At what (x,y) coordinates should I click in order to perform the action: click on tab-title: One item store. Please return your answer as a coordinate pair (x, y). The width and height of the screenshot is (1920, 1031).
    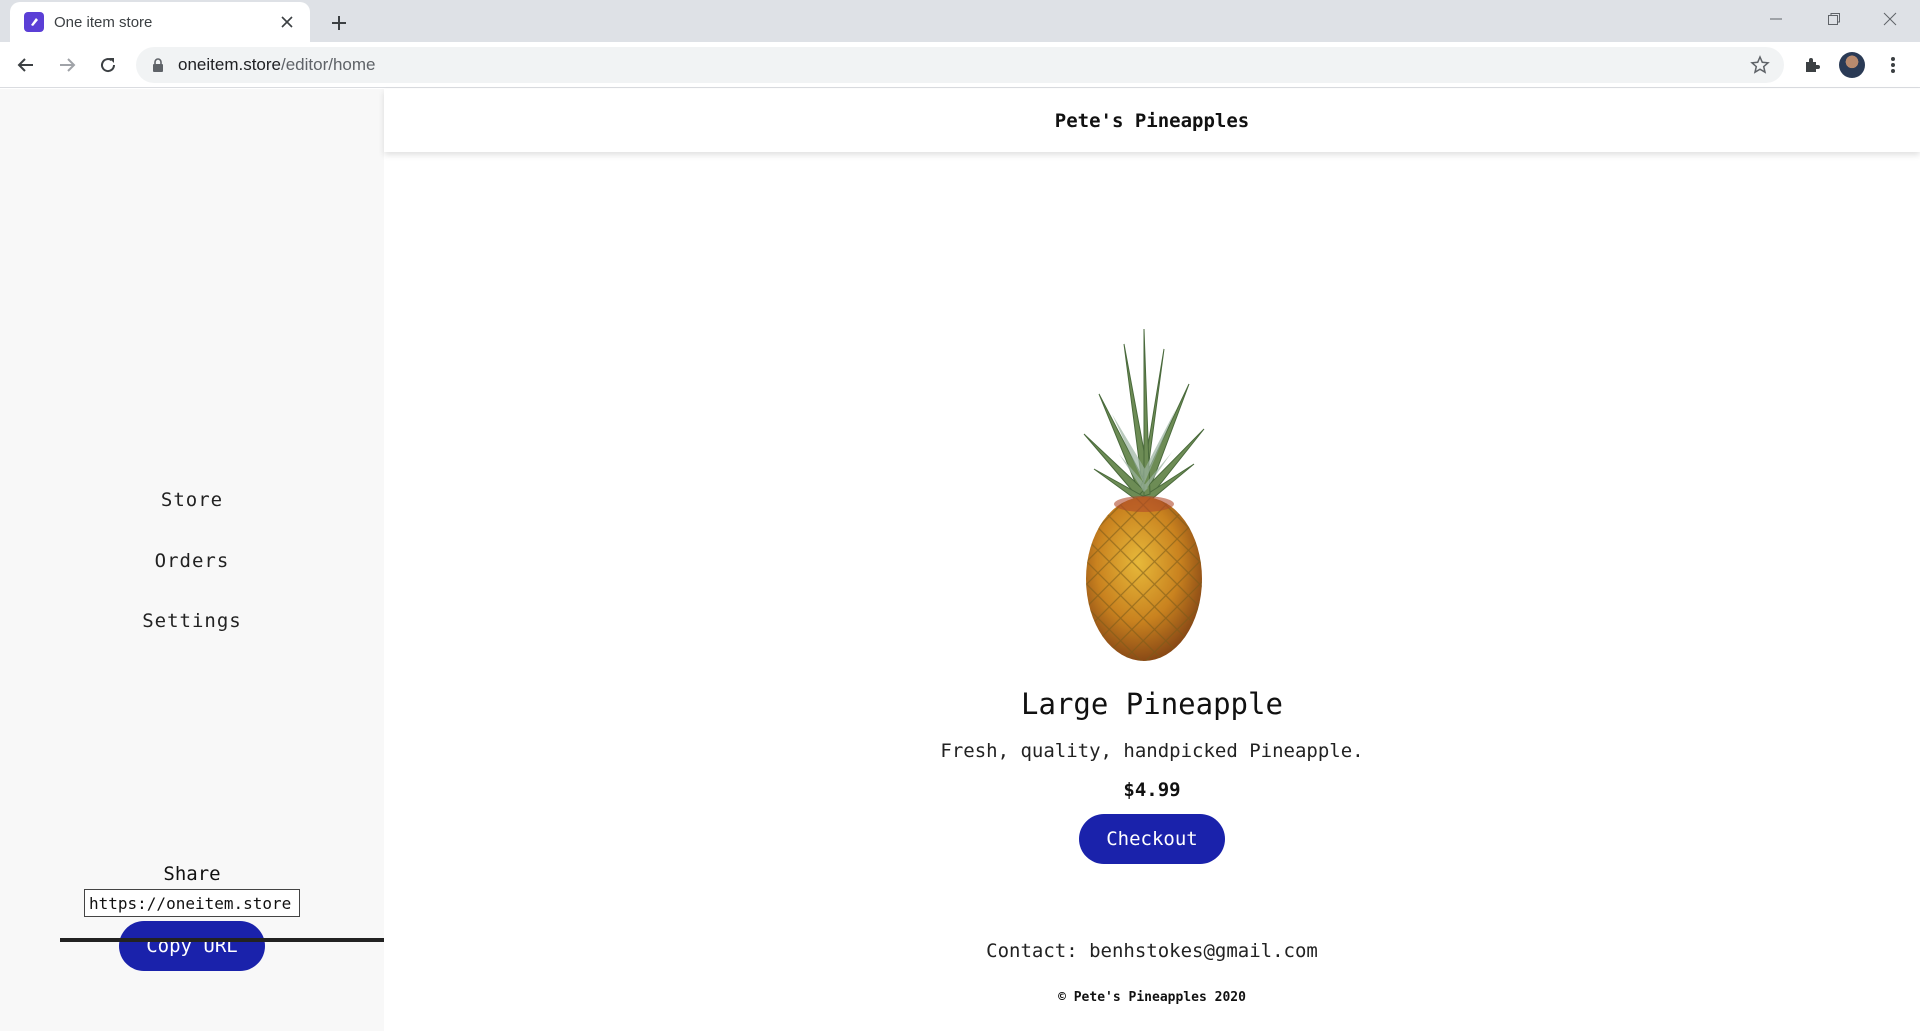
    Looking at the image, I should click on (103, 22).